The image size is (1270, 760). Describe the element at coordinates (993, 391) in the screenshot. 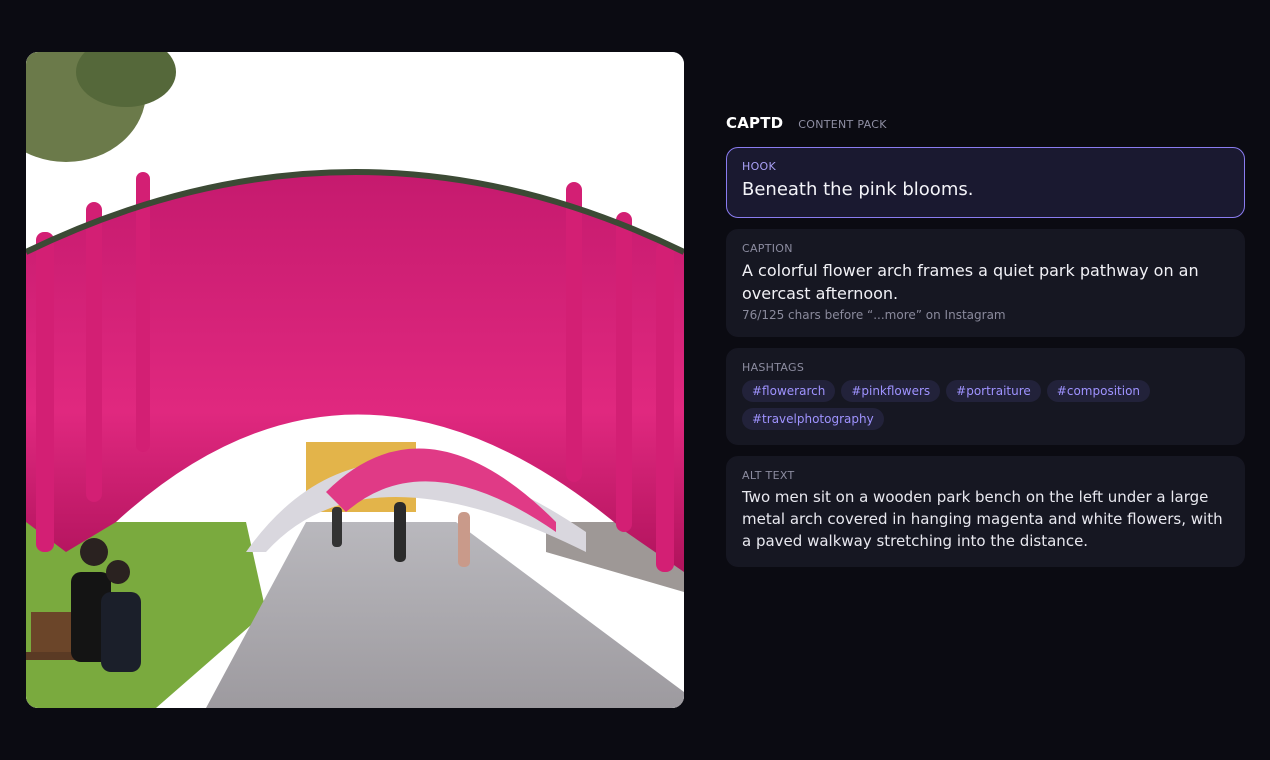

I see `hashtag-chip: #portraiture` at that location.